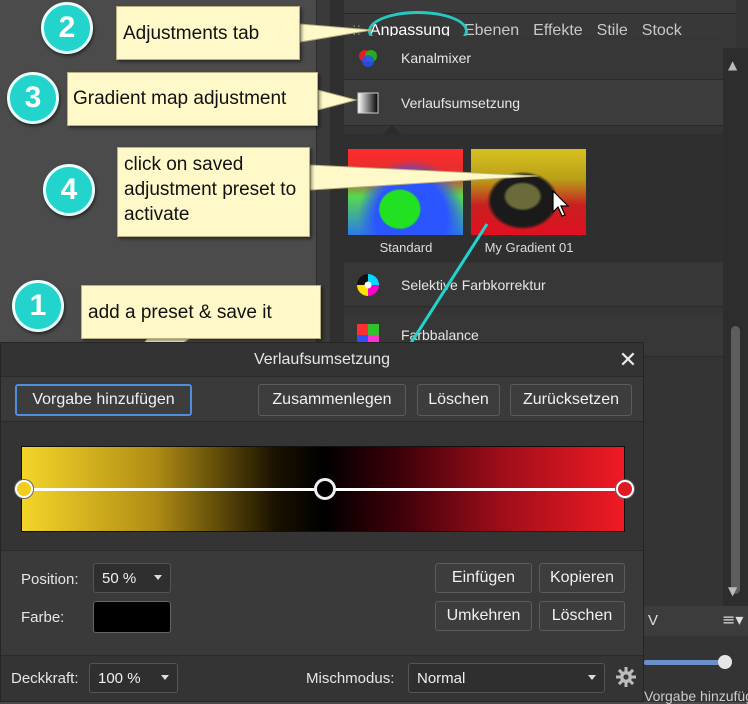 The image size is (748, 704). Describe the element at coordinates (368, 102) in the screenshot. I see `gradient-map-icon` at that location.